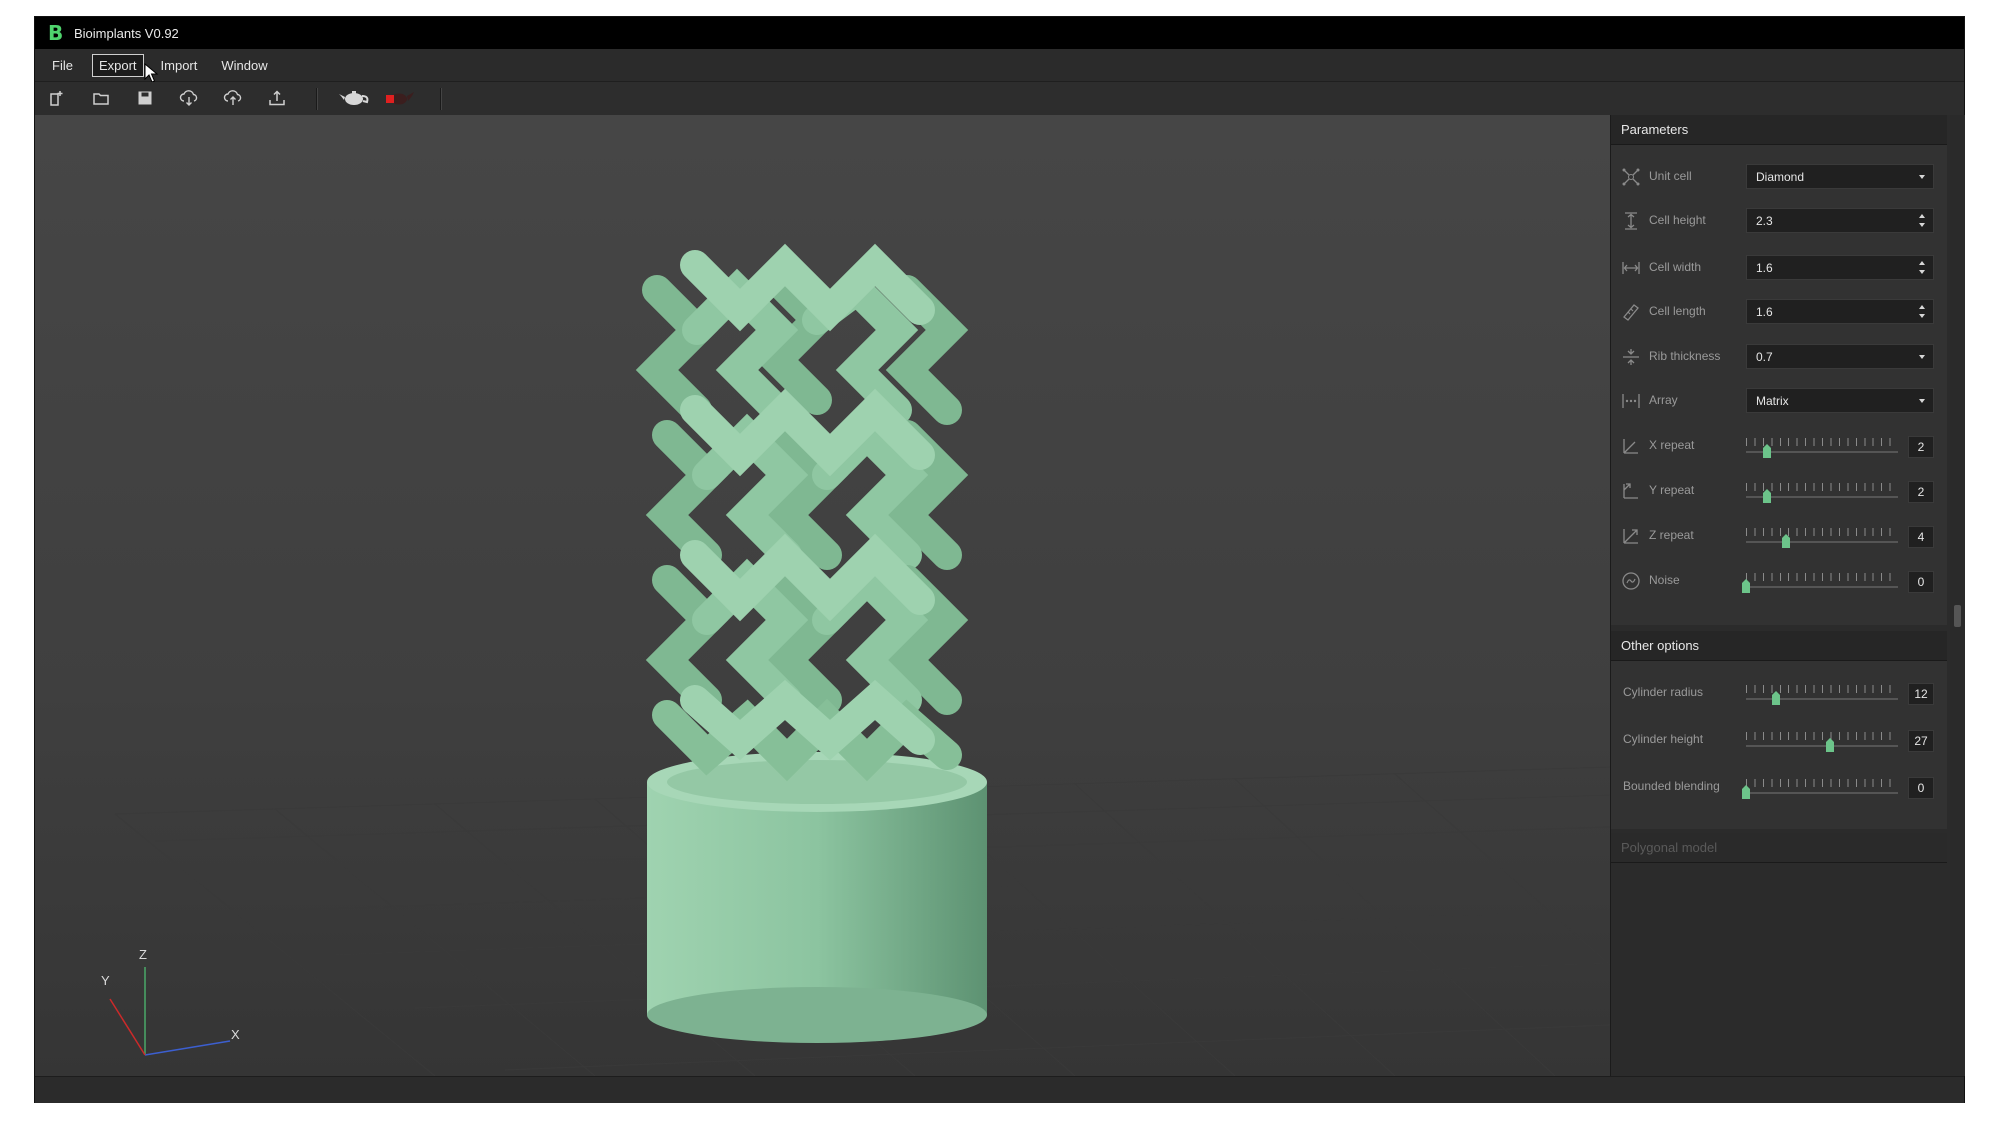 This screenshot has height=1122, width=1998. I want to click on slider-track, so click(1822, 542).